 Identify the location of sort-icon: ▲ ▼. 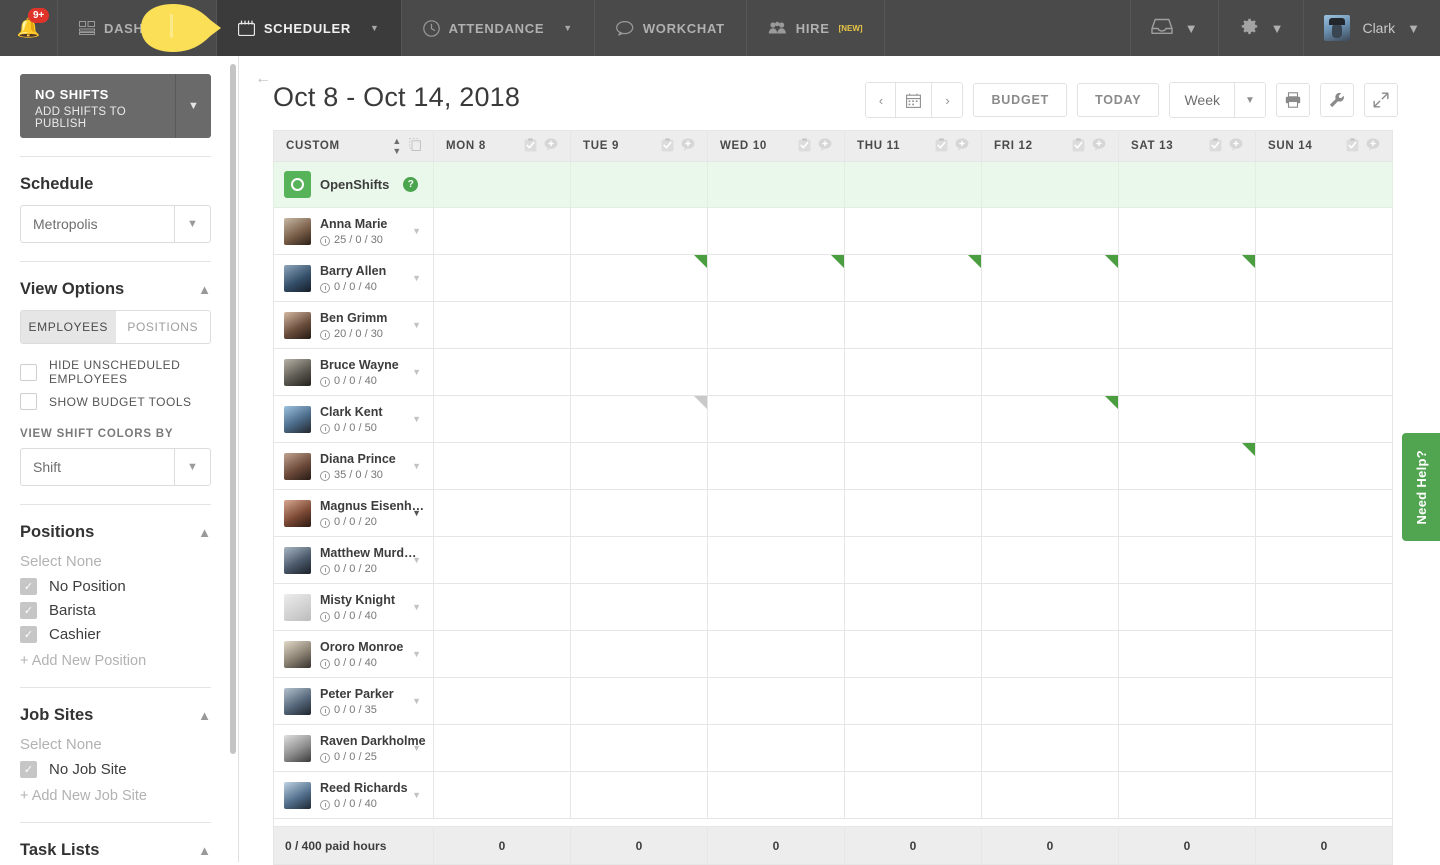
(397, 146).